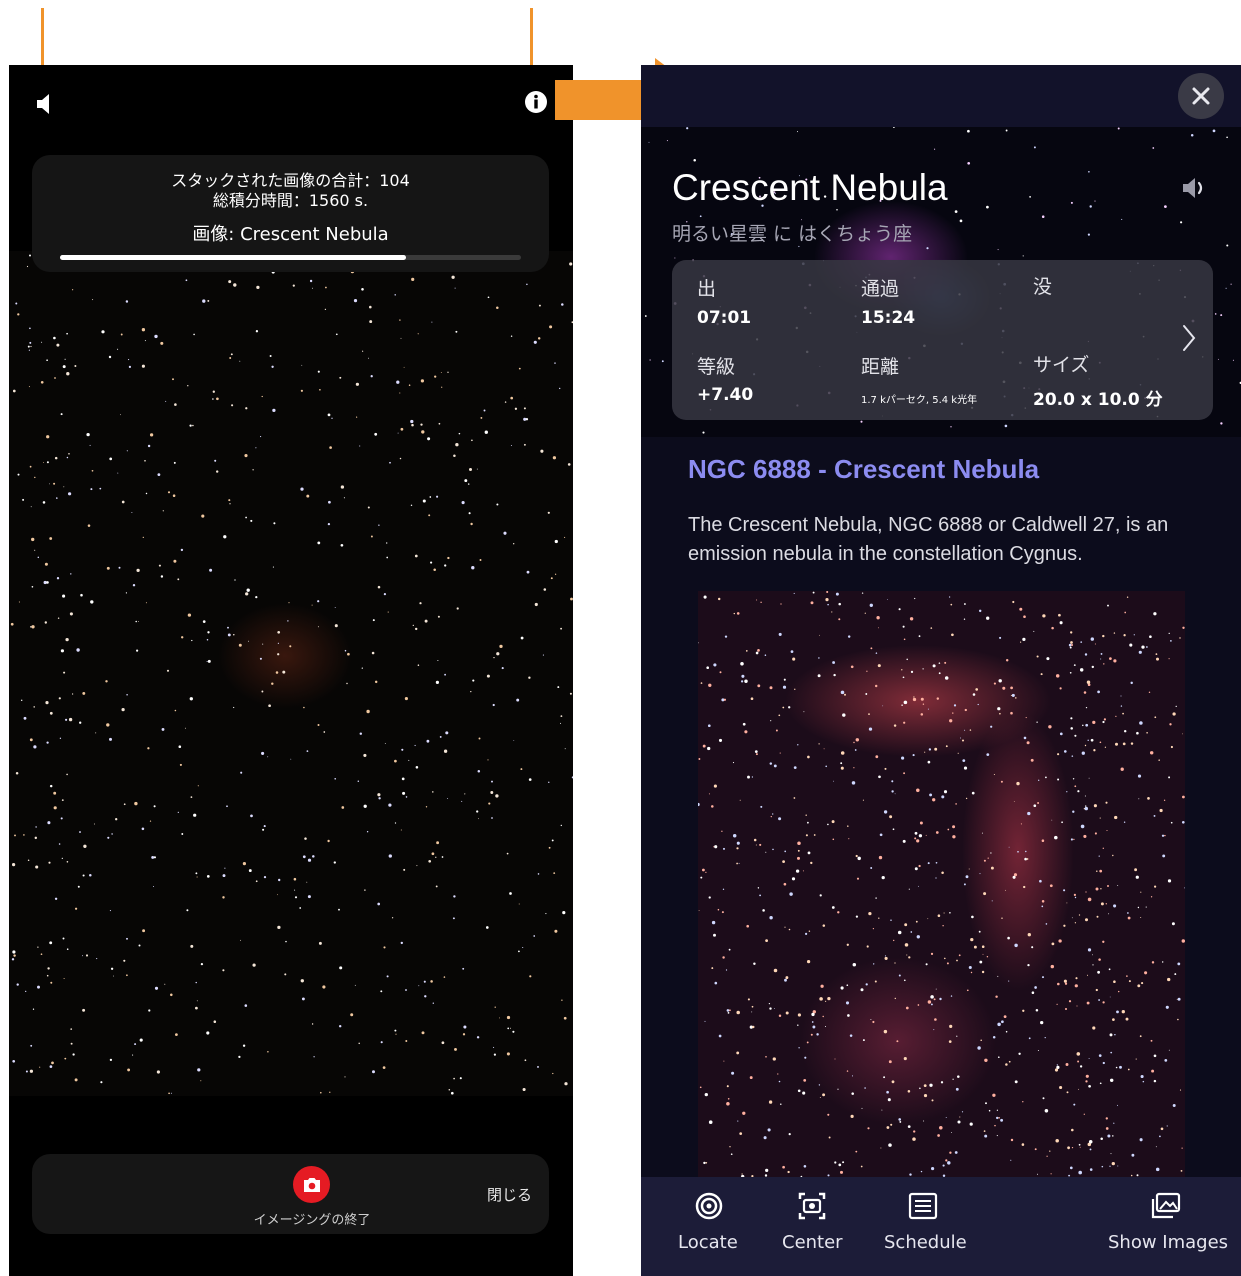 Image resolution: width=1241 pixels, height=1276 pixels. Describe the element at coordinates (1201, 96) in the screenshot. I see `close-detail-button` at that location.